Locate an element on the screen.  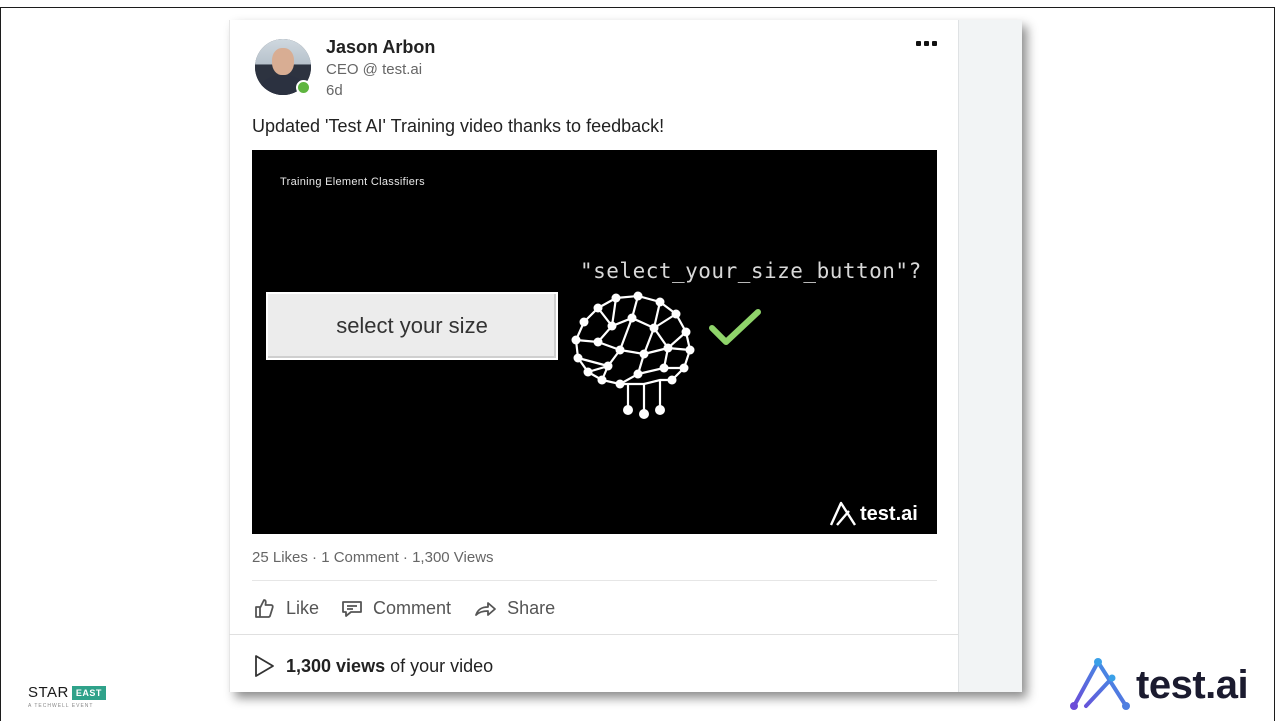
like-button: Like is located at coordinates (285, 608).